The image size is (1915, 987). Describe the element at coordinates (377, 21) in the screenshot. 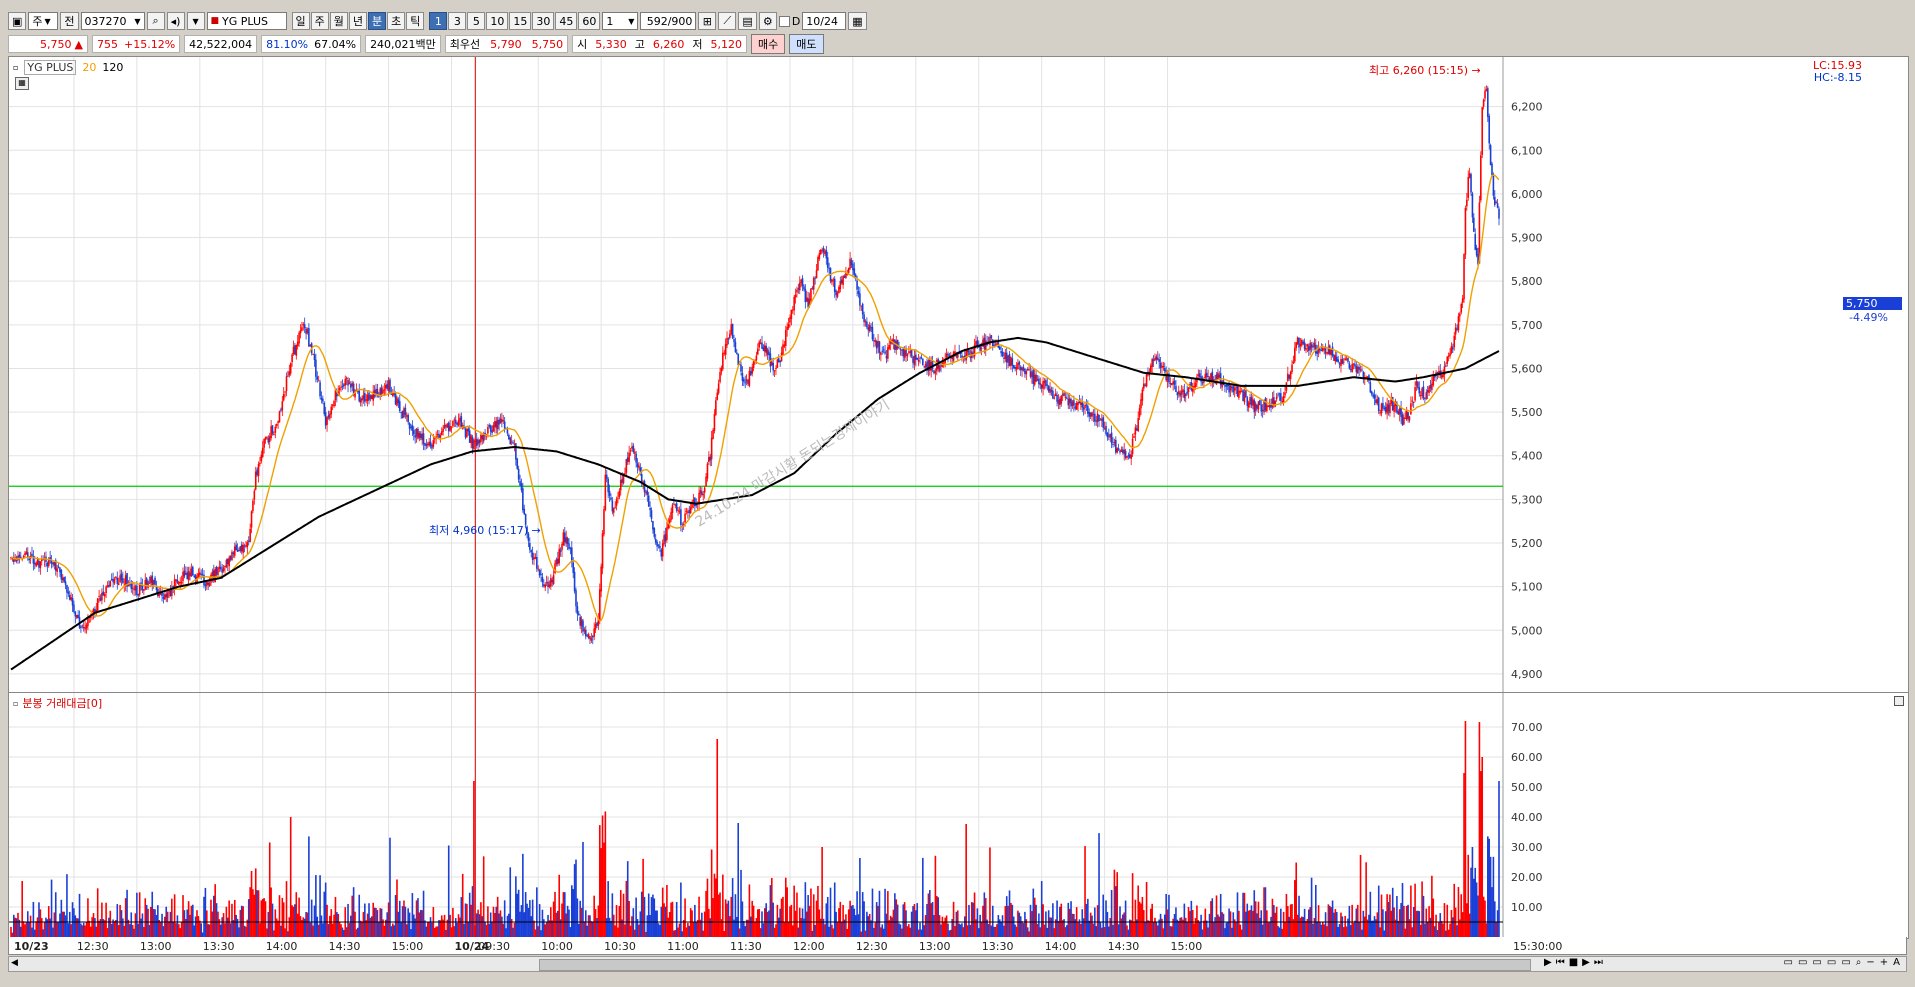

I see `period-tab: 분` at that location.